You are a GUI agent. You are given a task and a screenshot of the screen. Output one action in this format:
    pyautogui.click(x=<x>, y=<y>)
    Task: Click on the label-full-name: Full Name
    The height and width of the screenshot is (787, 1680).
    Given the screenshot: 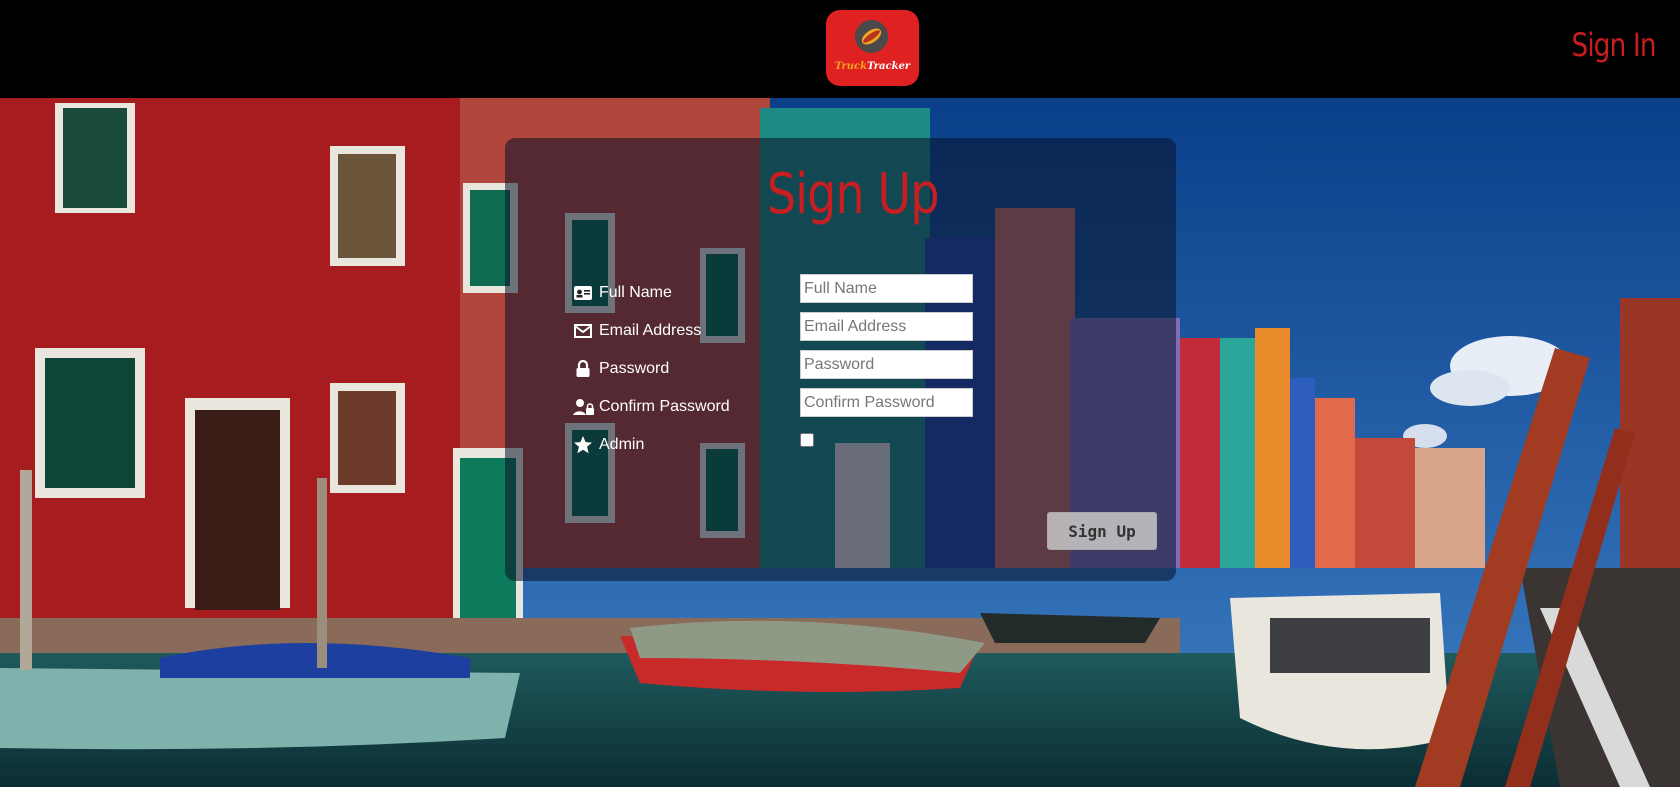 What is the action you would take?
    pyautogui.click(x=622, y=293)
    